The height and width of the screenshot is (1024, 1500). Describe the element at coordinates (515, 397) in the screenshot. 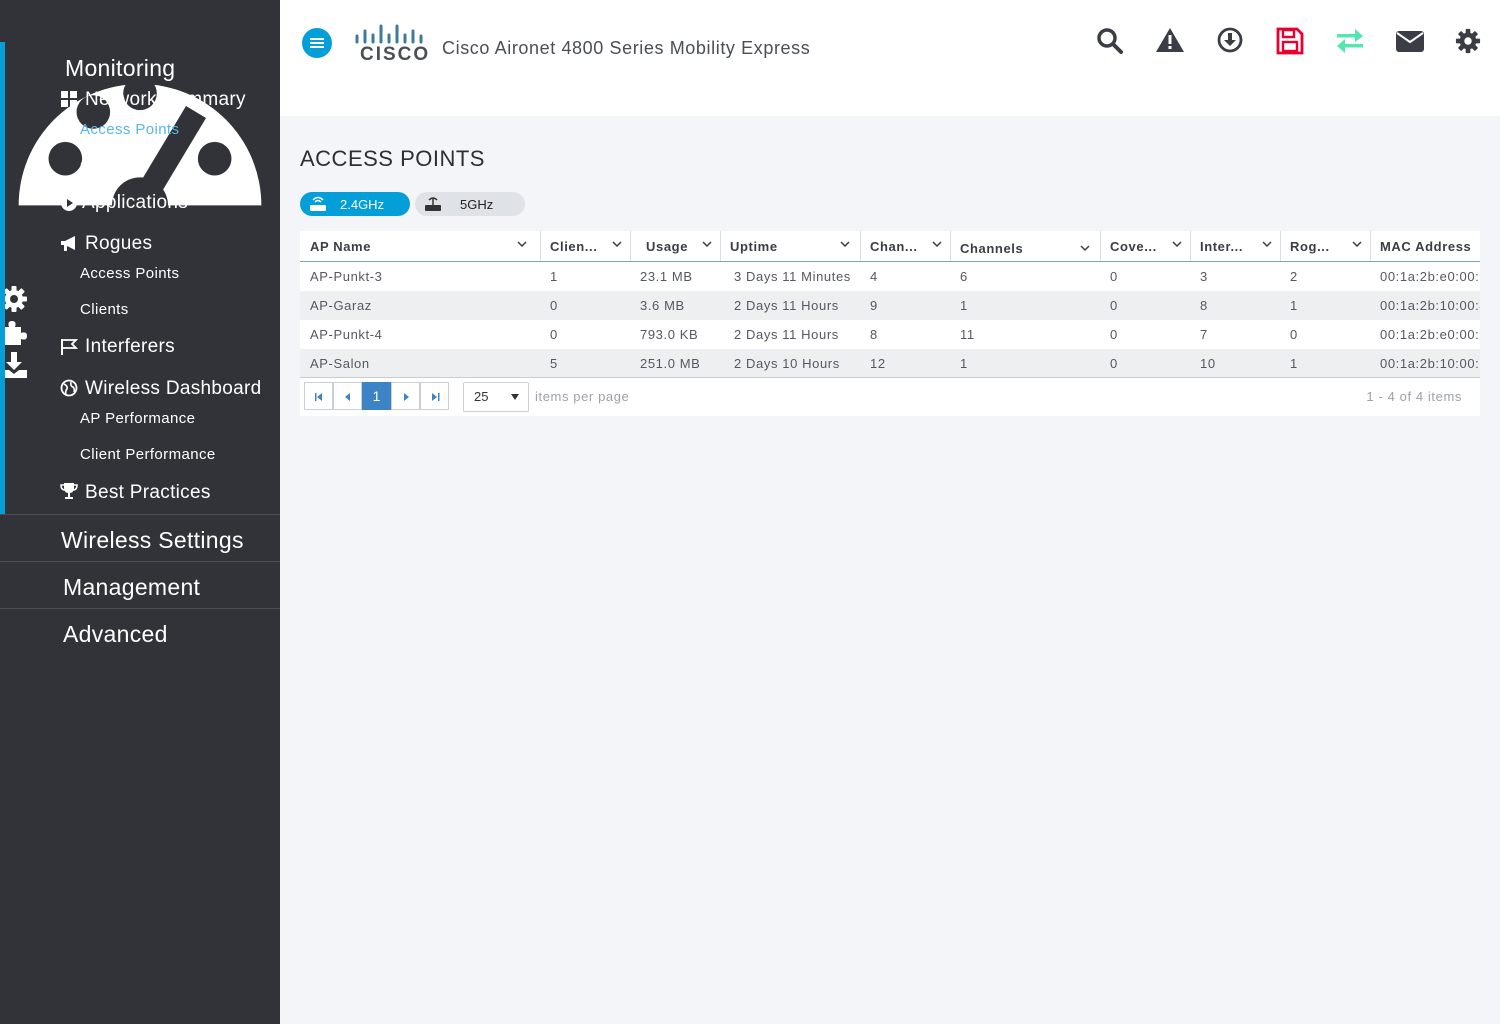

I see `dropdown-arrow-icon` at that location.